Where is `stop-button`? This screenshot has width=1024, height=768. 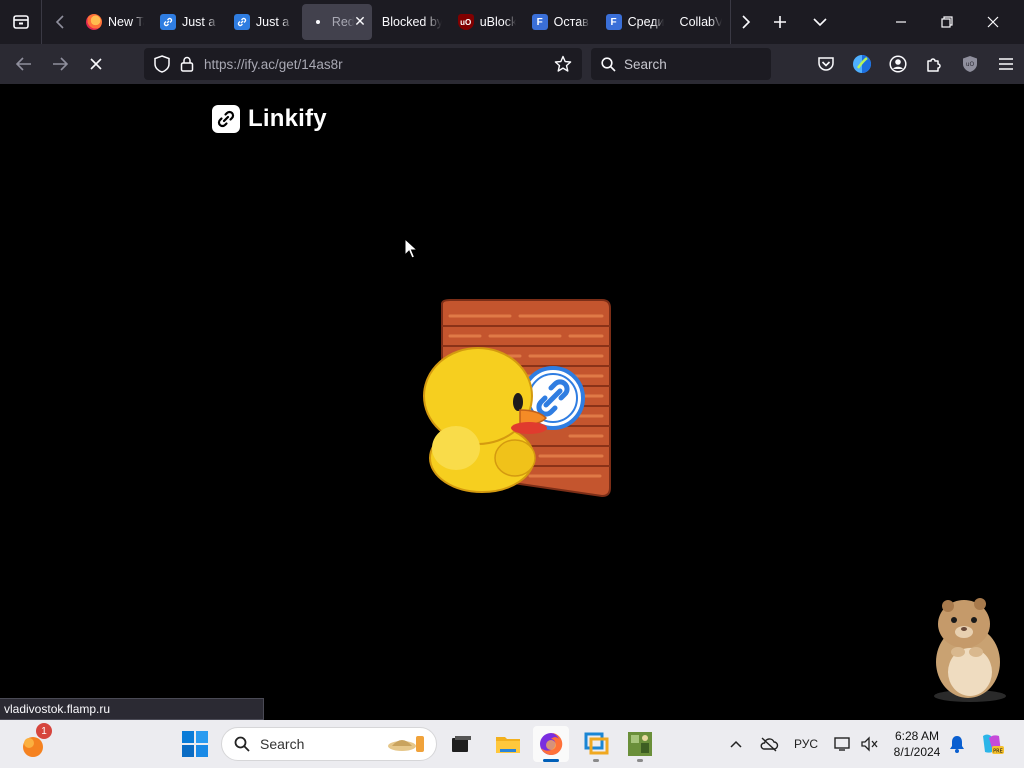
stop-button is located at coordinates (96, 64).